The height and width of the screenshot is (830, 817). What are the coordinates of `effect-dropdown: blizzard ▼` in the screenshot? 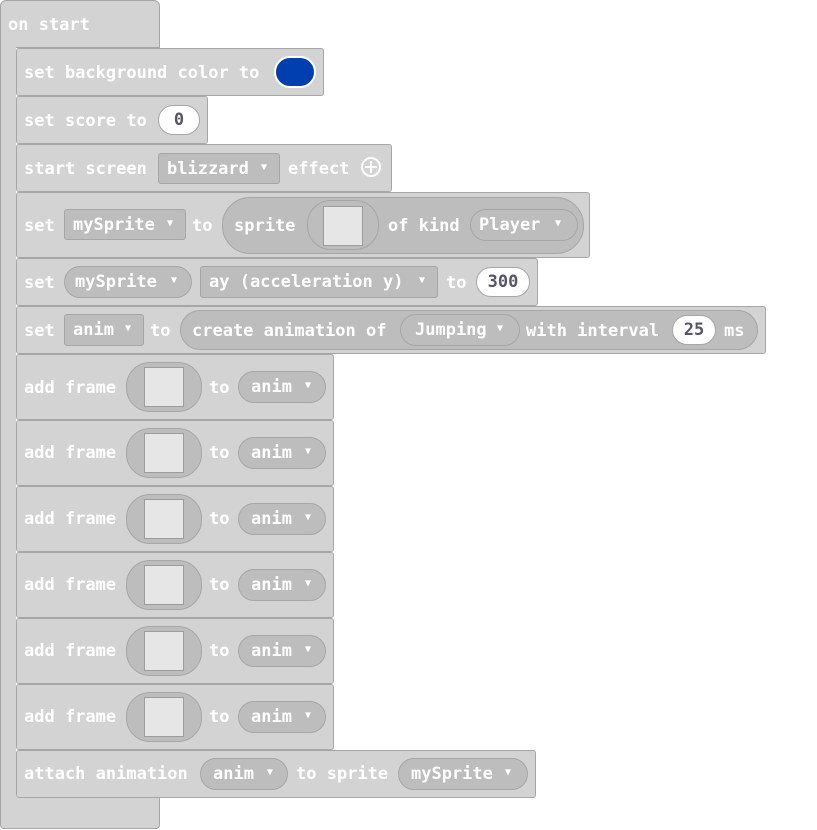 It's located at (219, 168).